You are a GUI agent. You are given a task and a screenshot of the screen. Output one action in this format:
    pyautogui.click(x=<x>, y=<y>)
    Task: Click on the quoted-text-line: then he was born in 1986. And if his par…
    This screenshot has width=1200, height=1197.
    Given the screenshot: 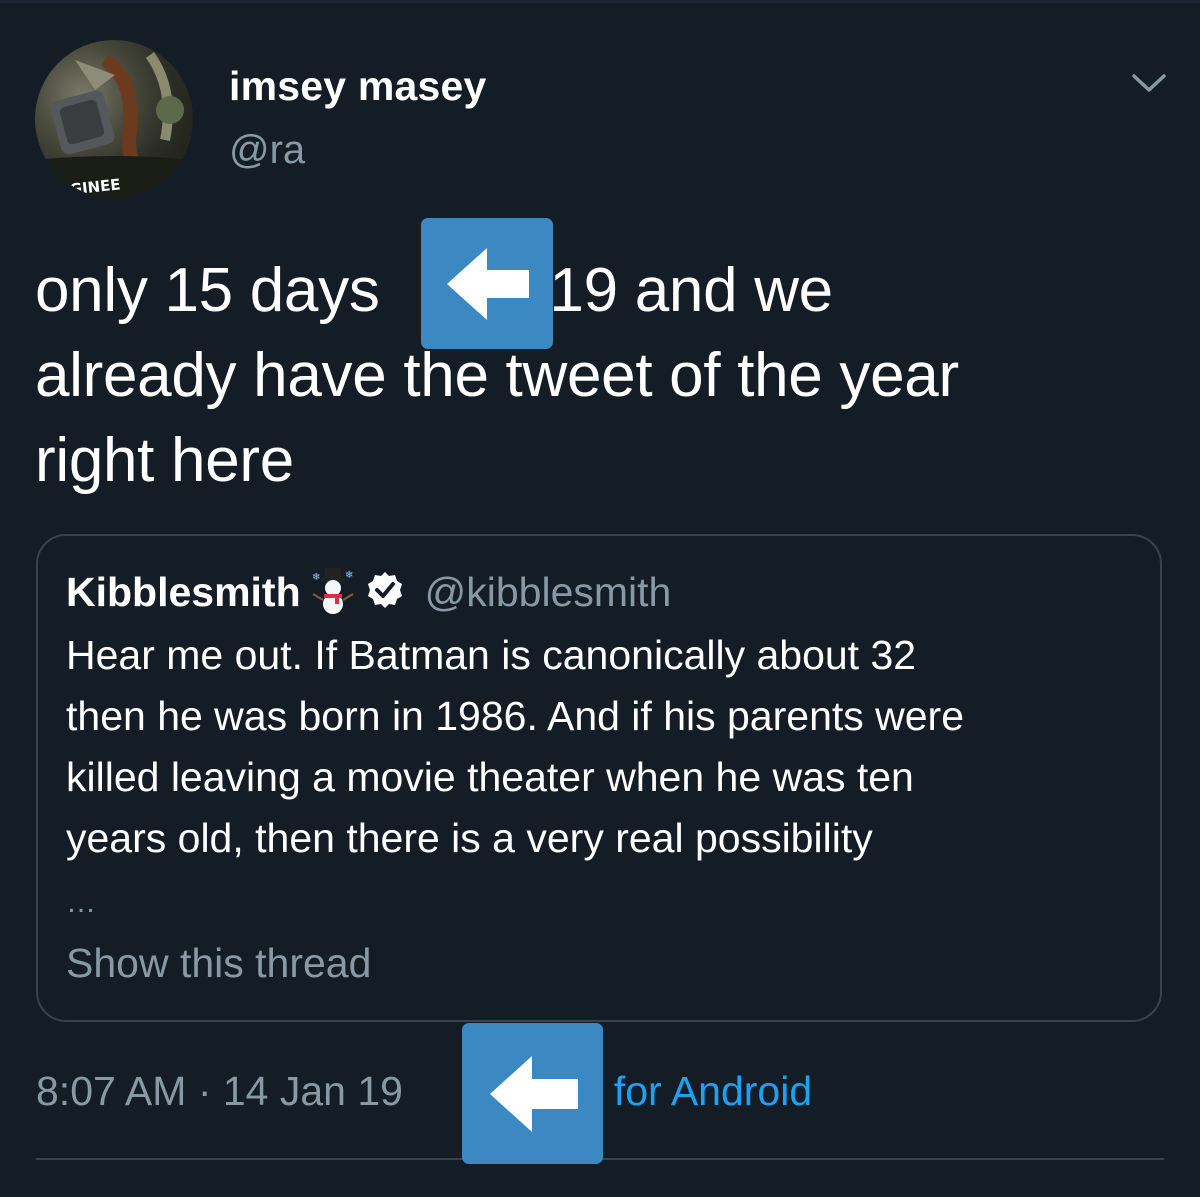 What is the action you would take?
    pyautogui.click(x=515, y=716)
    